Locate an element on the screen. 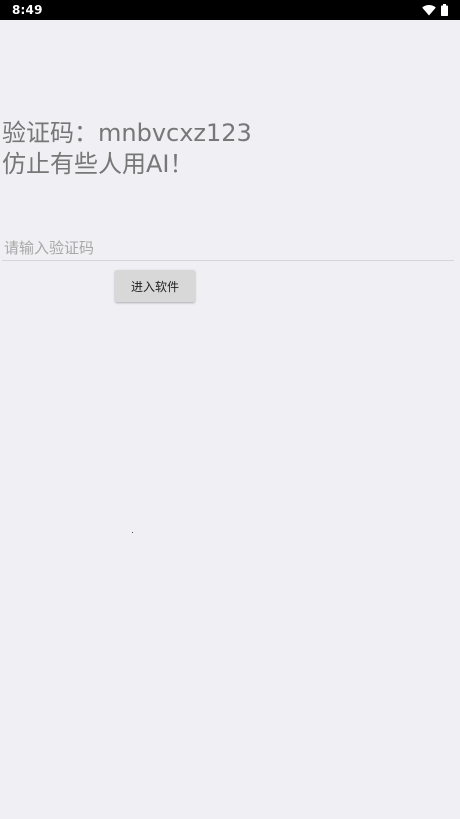  captcha-code-text: 验证码：mnbvcxz123 is located at coordinates (127, 133).